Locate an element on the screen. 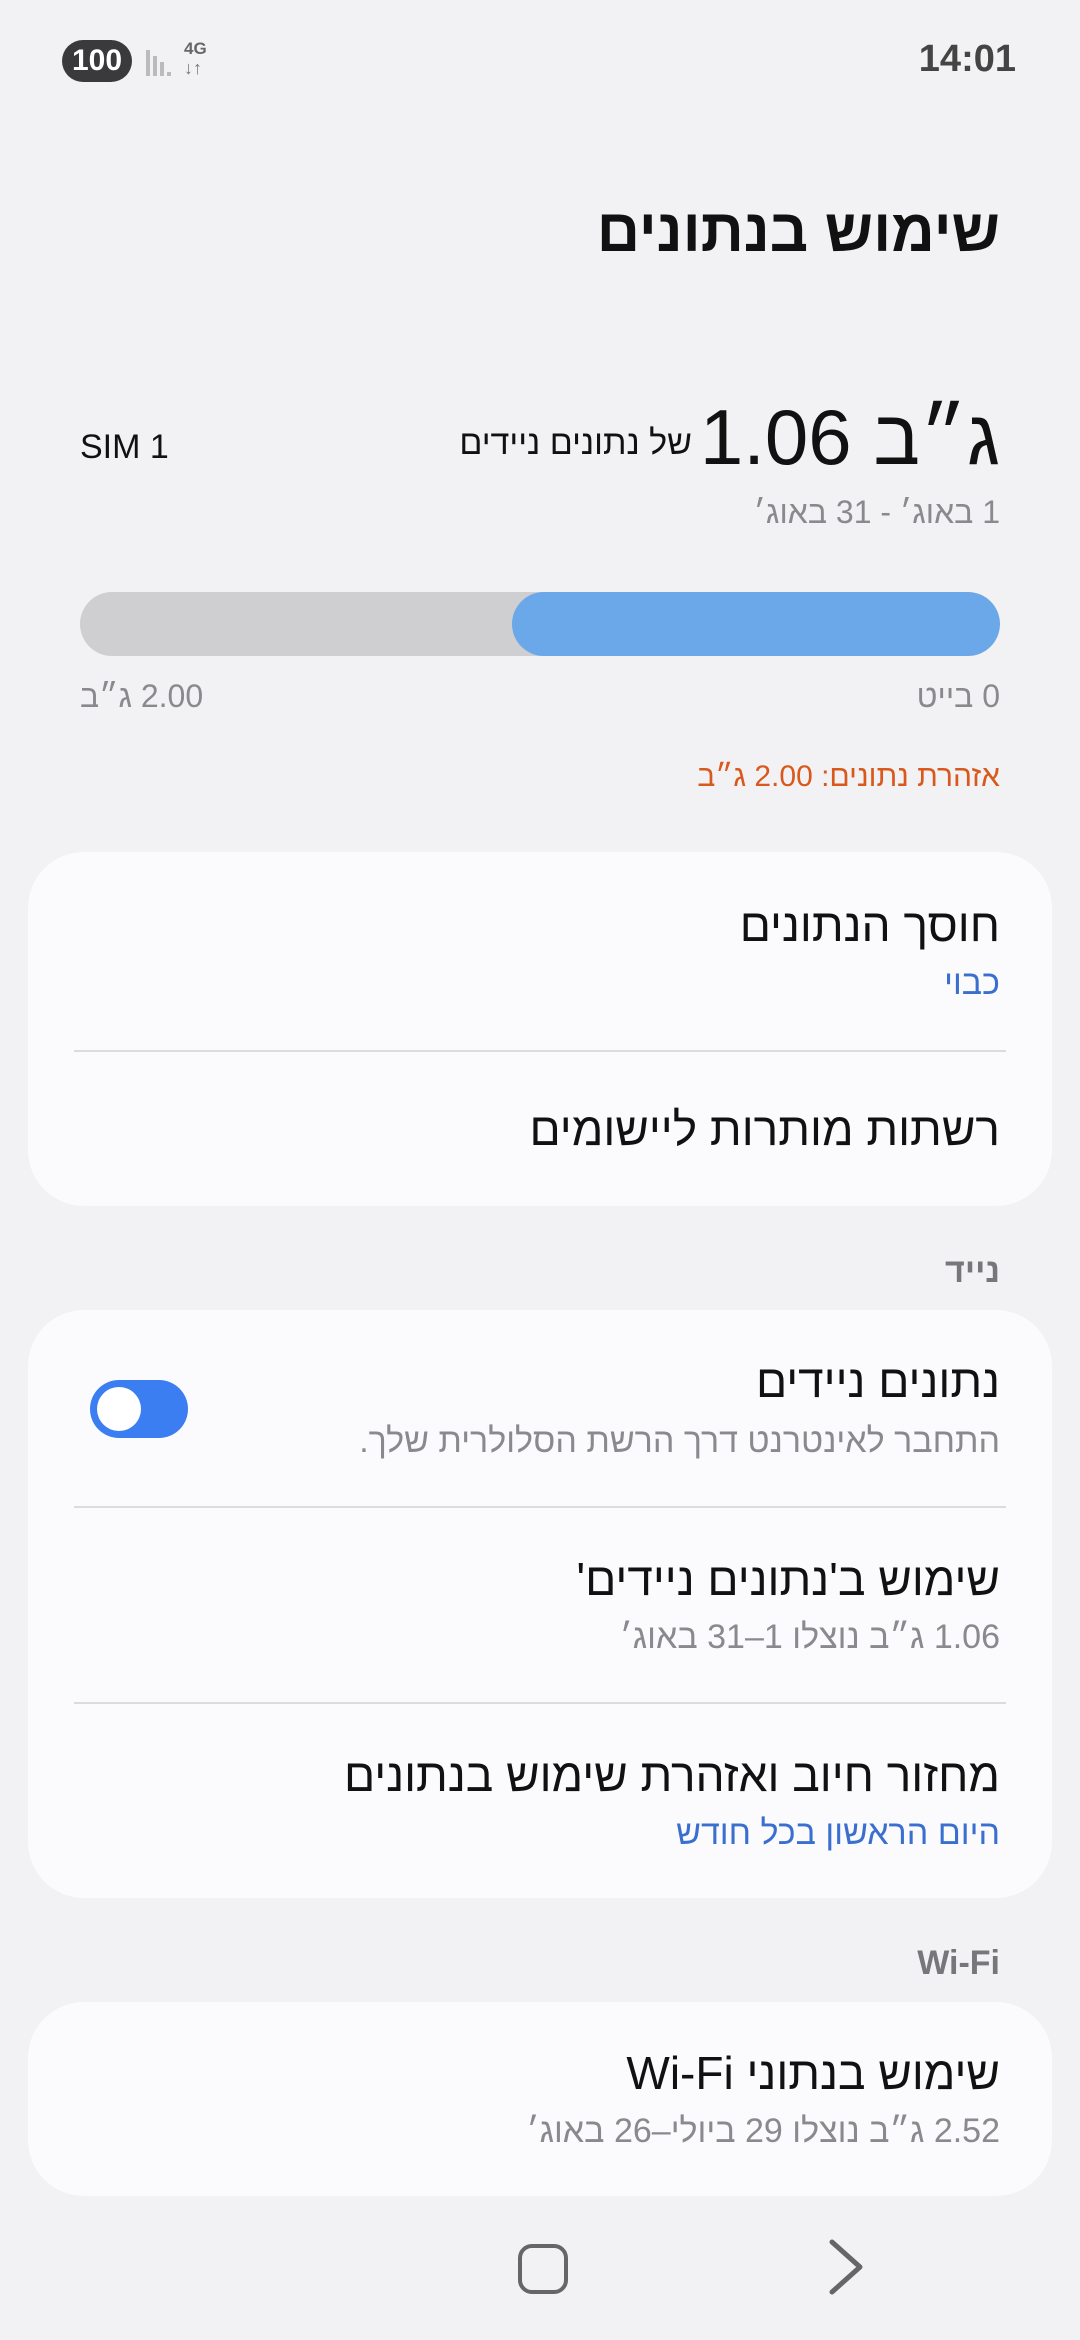 Image resolution: width=1080 pixels, height=2340 pixels. network-type-icon: 4G ↓↑ is located at coordinates (199, 61).